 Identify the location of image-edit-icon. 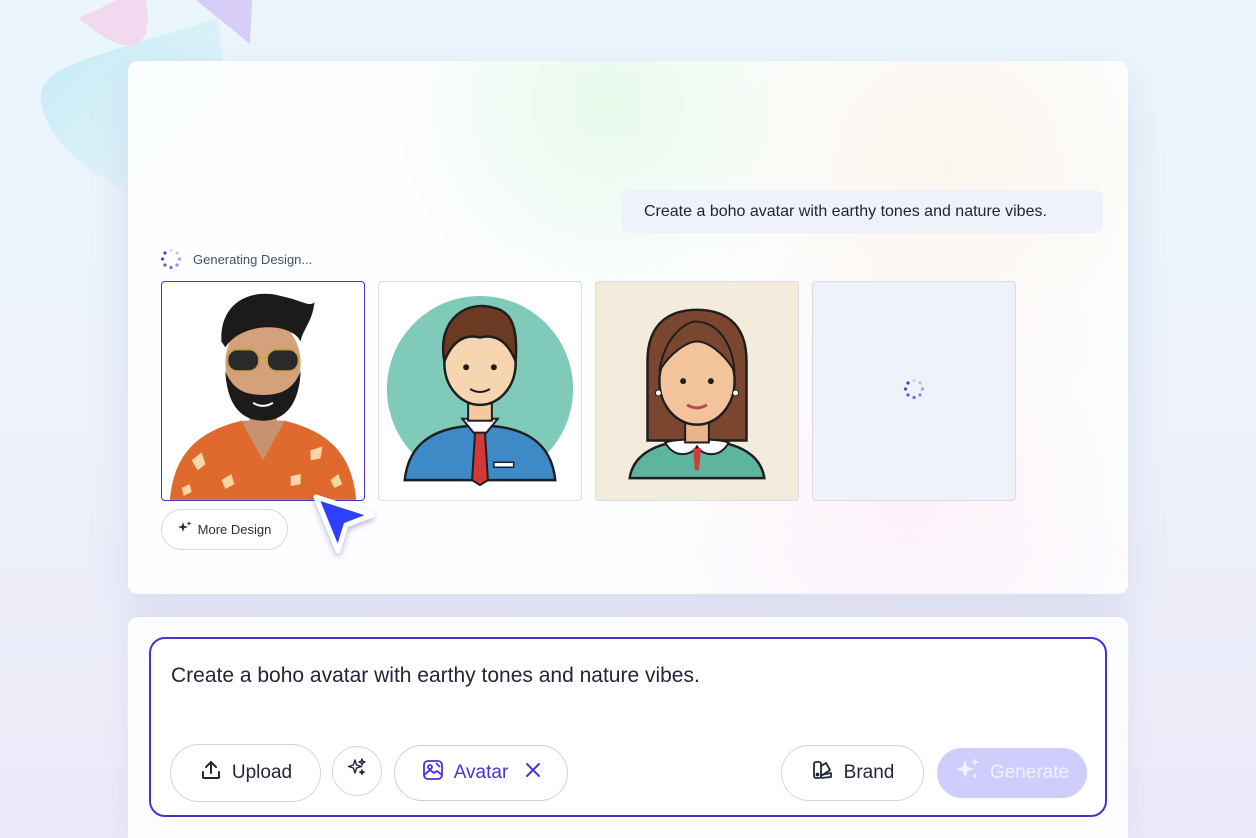
(433, 773).